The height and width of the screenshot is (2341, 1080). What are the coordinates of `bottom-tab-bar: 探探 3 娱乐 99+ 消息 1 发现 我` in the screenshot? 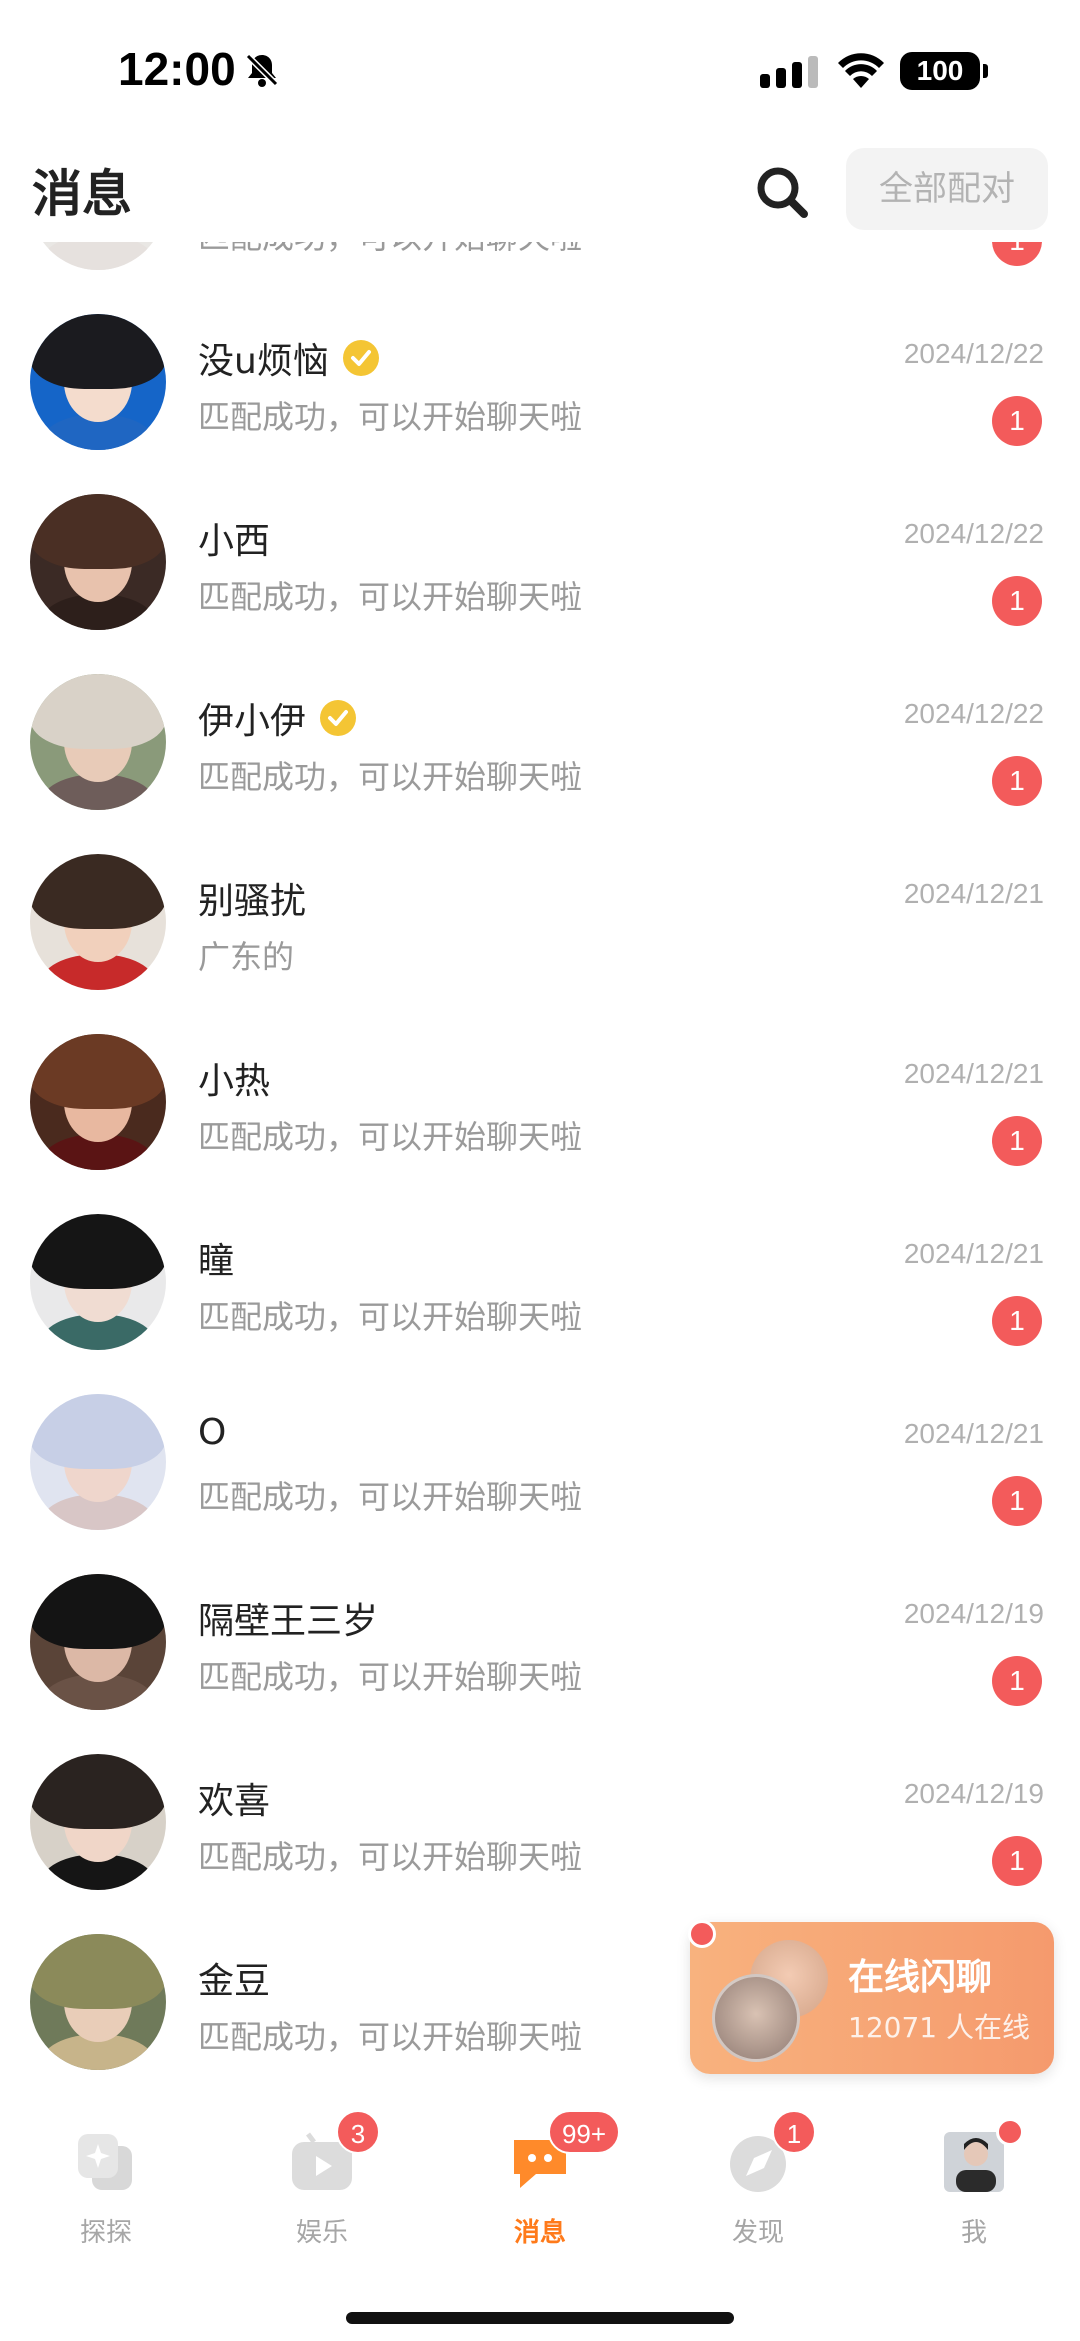 It's located at (540, 2223).